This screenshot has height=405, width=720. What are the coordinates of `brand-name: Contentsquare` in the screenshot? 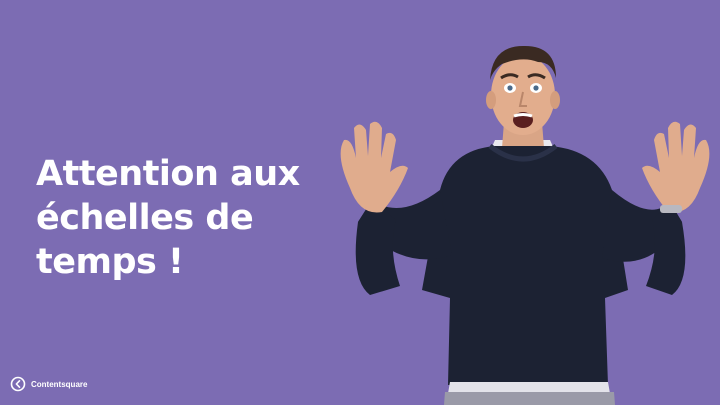 It's located at (59, 384).